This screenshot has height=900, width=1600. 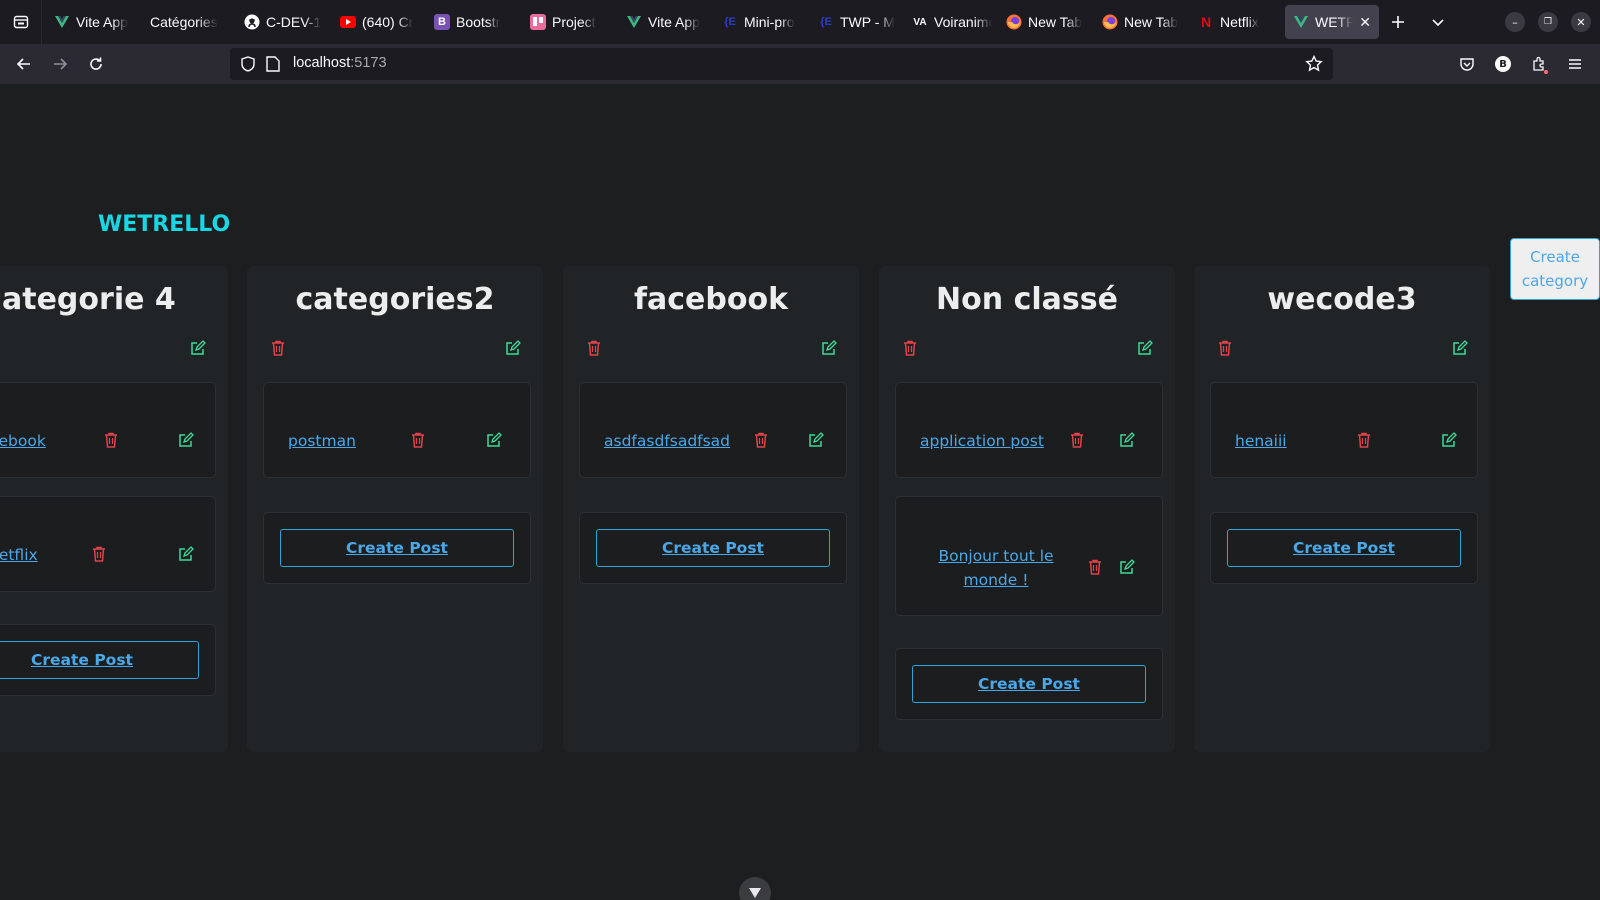 I want to click on restore-window-button: ❐, so click(x=1548, y=22).